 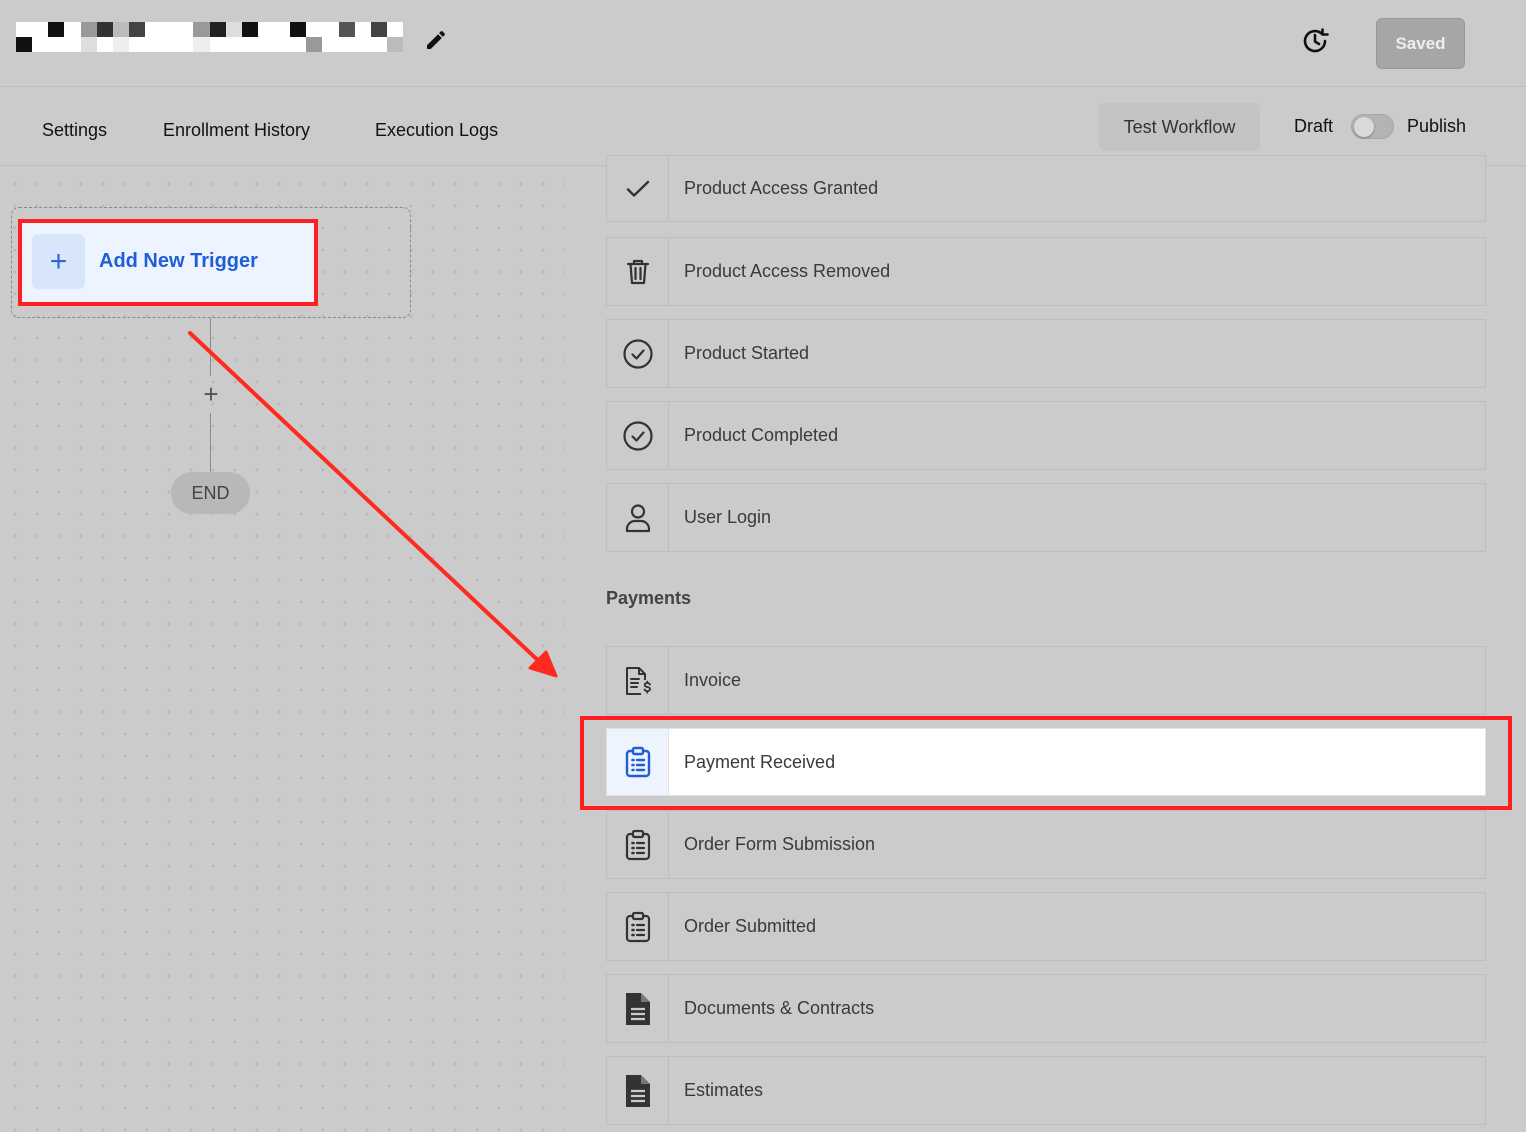 I want to click on test-workflow-button: Test Workflow, so click(x=1179, y=127).